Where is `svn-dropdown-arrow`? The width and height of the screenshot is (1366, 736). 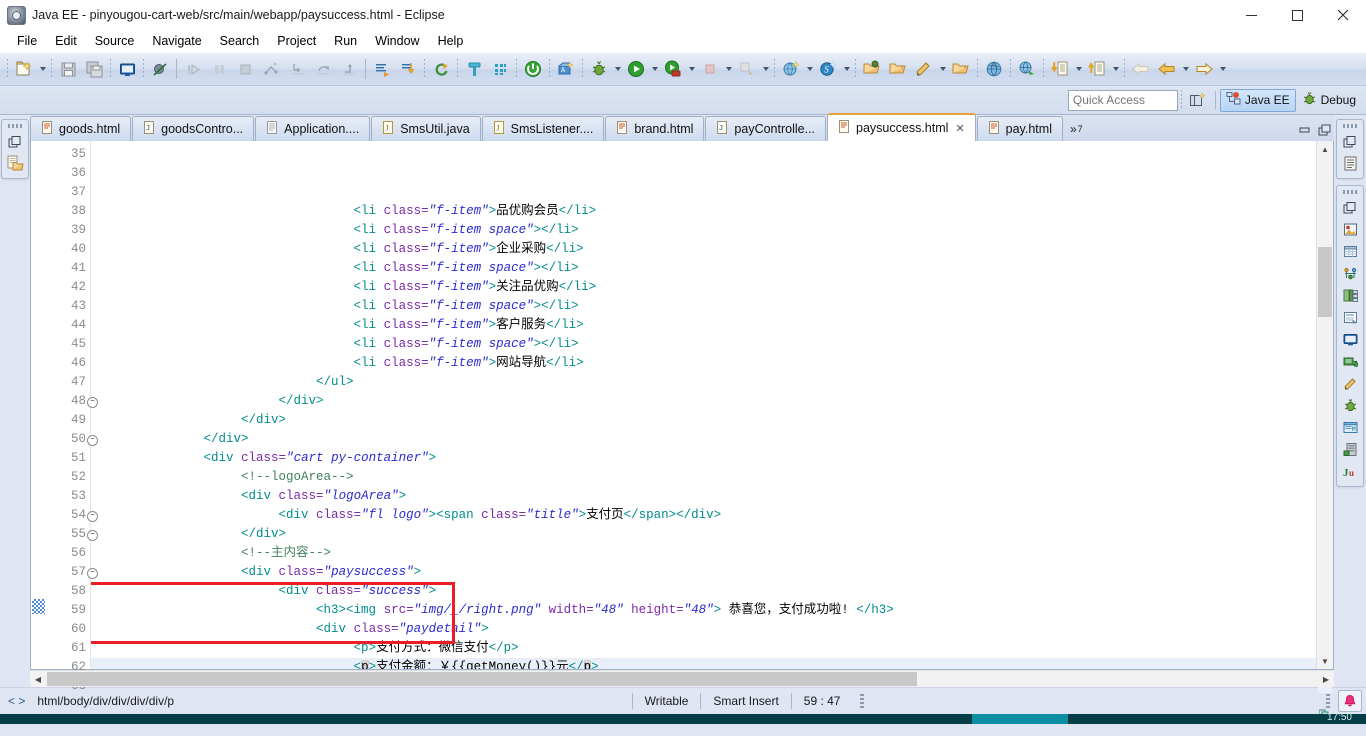 svn-dropdown-arrow is located at coordinates (846, 69).